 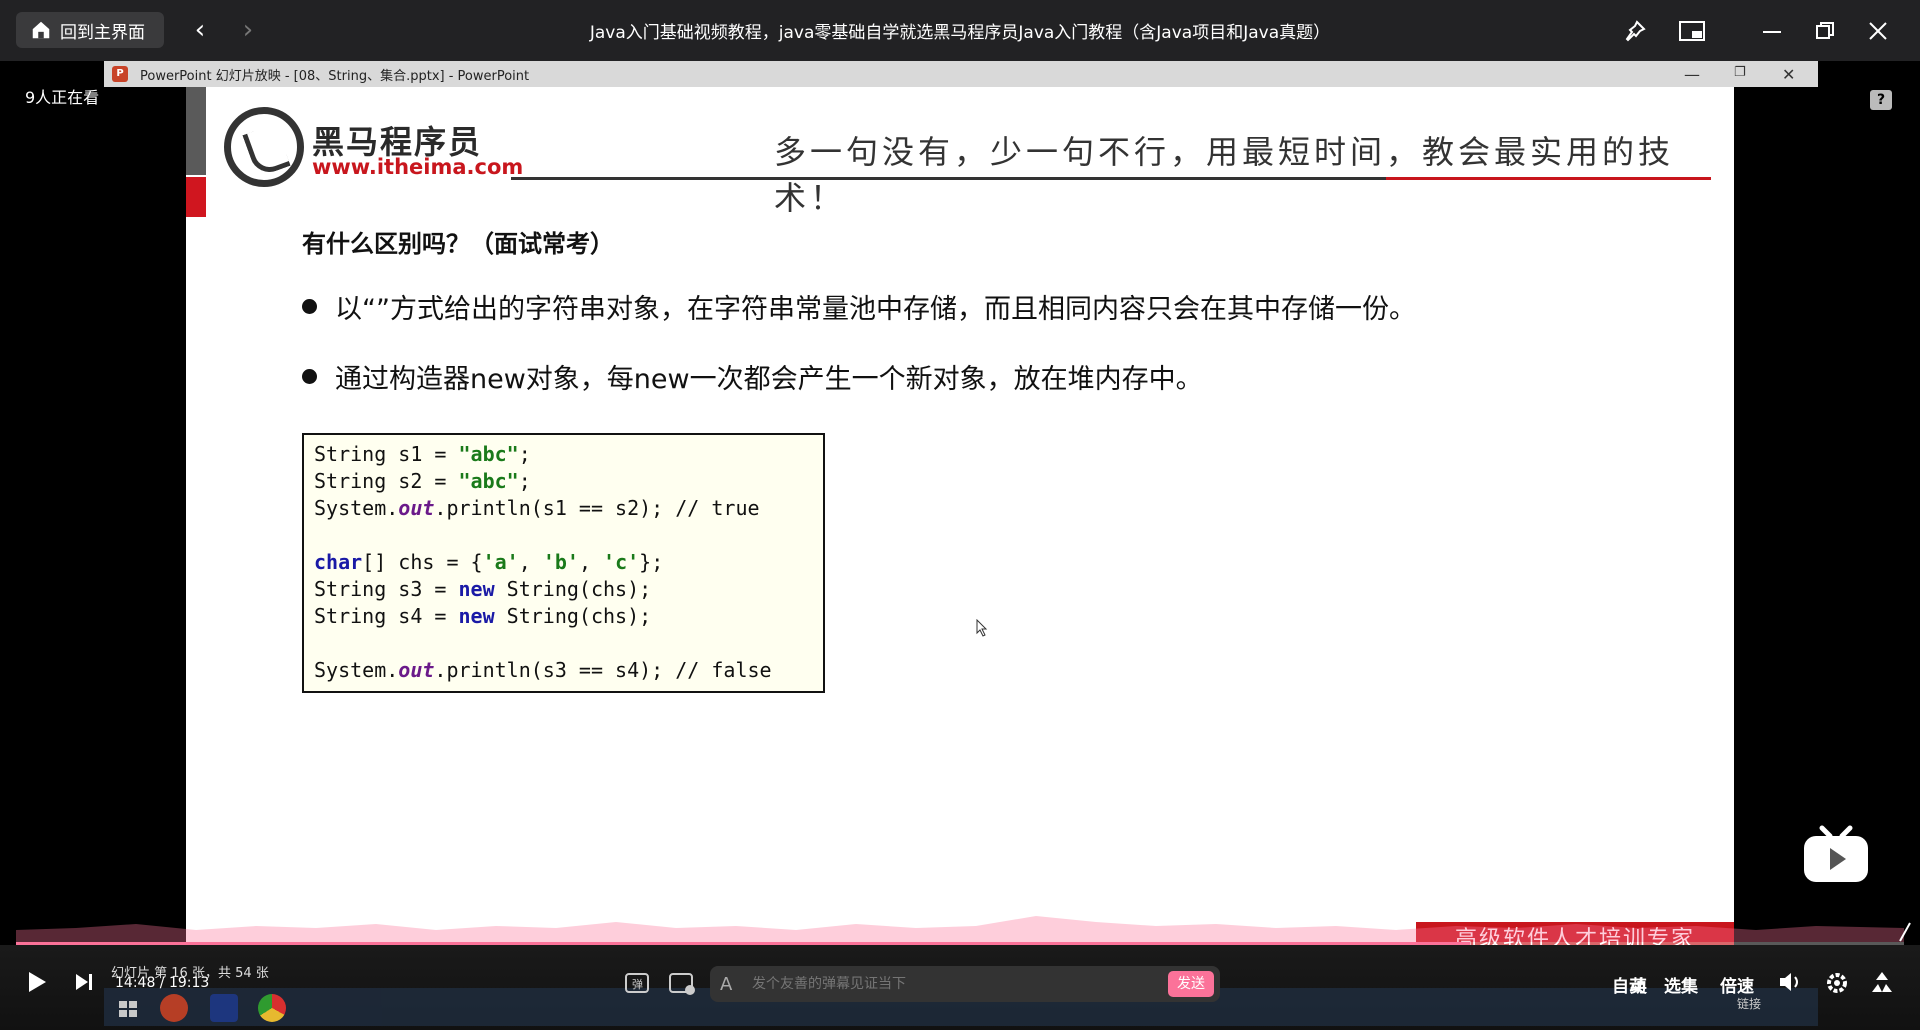 What do you see at coordinates (731, 984) in the screenshot?
I see `text-style-icon: A` at bounding box center [731, 984].